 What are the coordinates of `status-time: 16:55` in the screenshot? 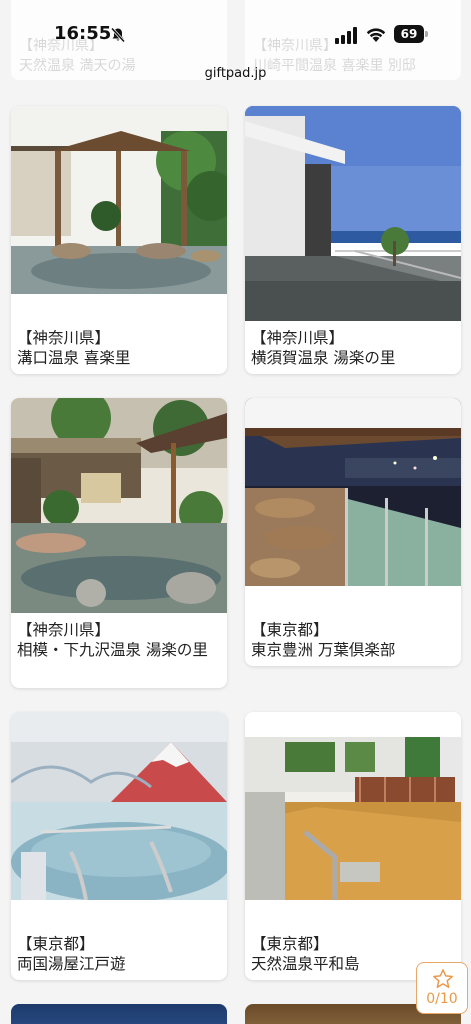 It's located at (83, 33).